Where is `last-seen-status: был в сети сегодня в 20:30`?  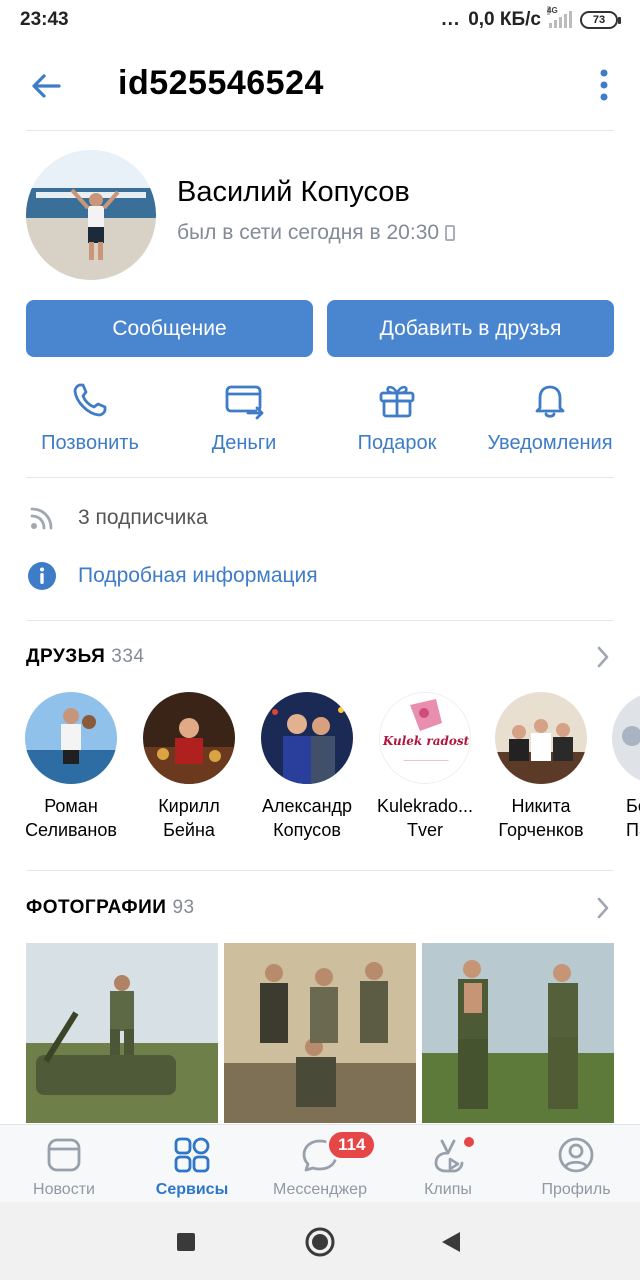
last-seen-status: был в сети сегодня в 20:30 is located at coordinates (316, 233).